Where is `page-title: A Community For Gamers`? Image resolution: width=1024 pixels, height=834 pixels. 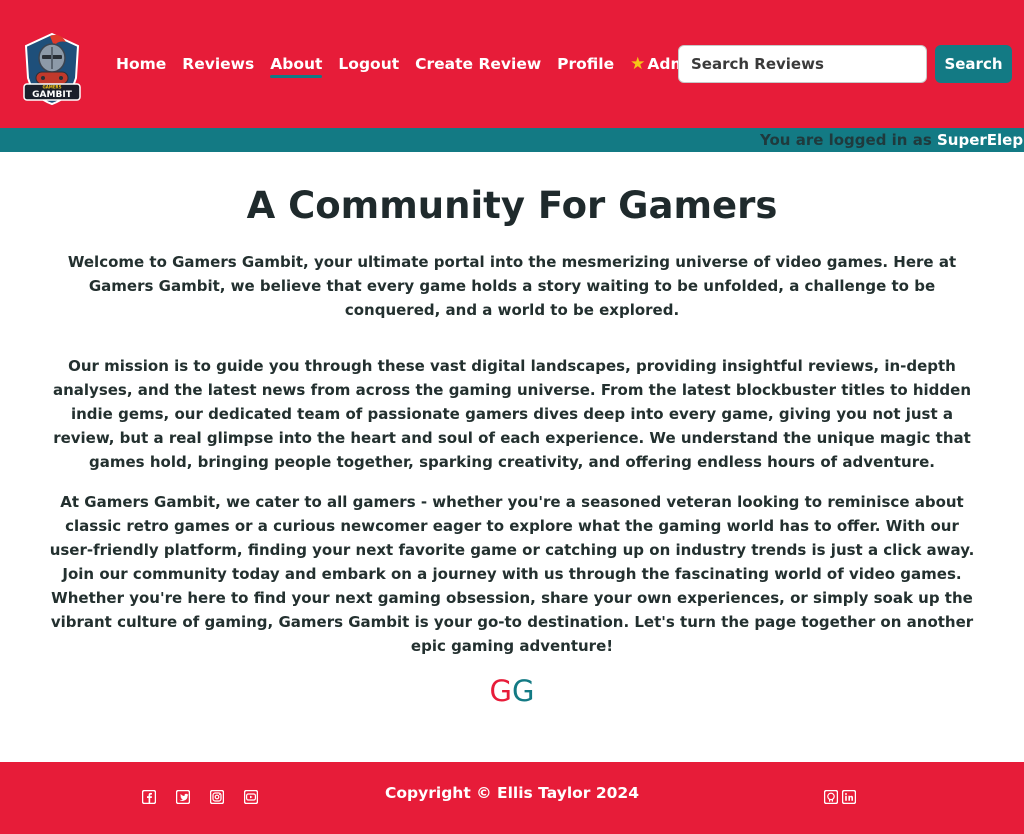
page-title: A Community For Gamers is located at coordinates (512, 205).